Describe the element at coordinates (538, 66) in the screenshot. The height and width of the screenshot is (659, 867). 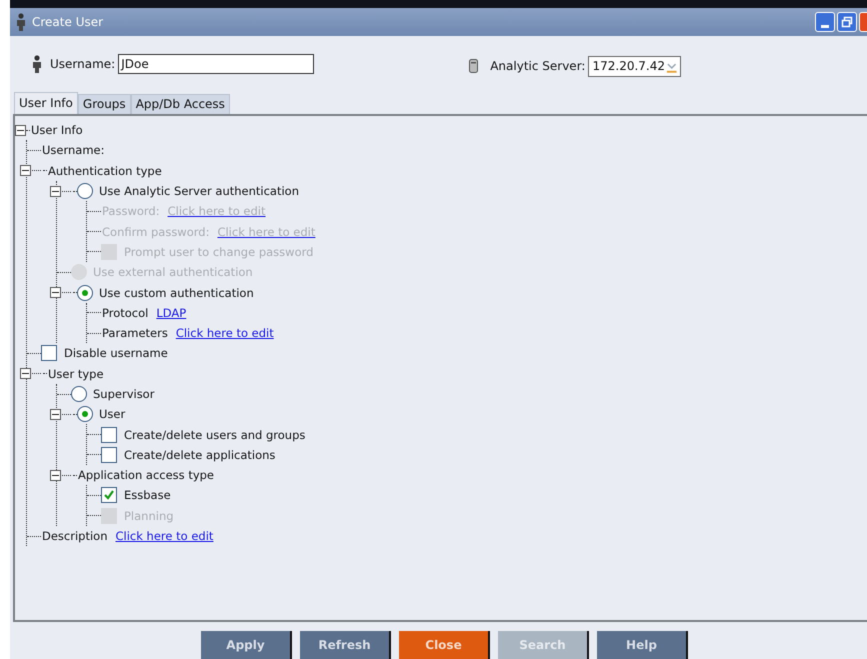
I see `server-label: Analytic Server:` at that location.